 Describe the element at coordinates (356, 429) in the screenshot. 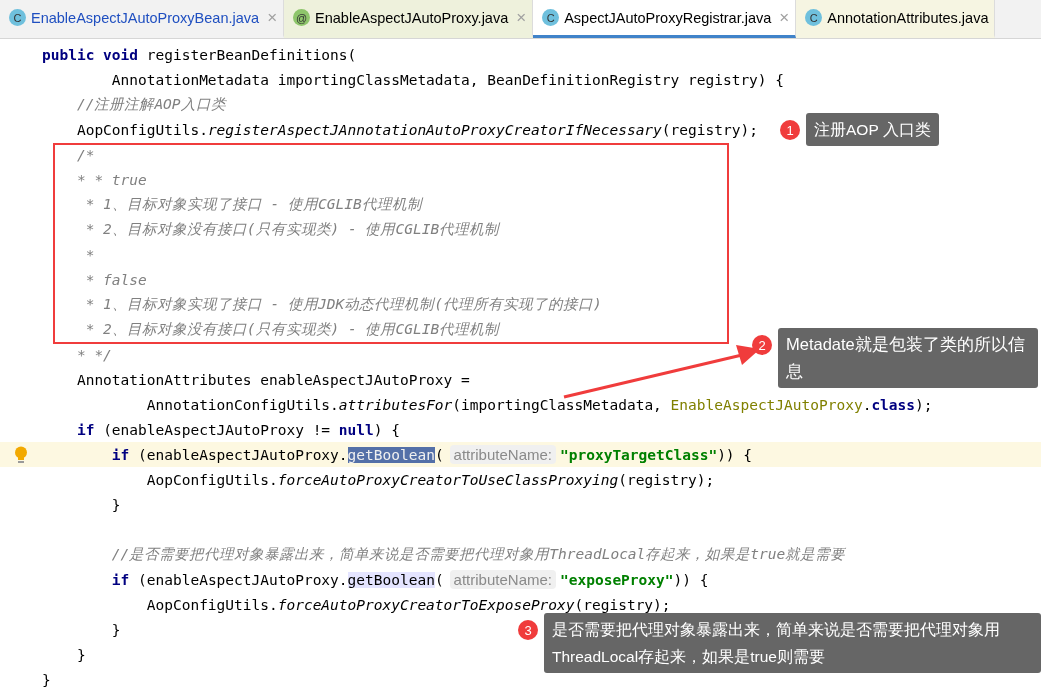

I see `keyword: null` at that location.